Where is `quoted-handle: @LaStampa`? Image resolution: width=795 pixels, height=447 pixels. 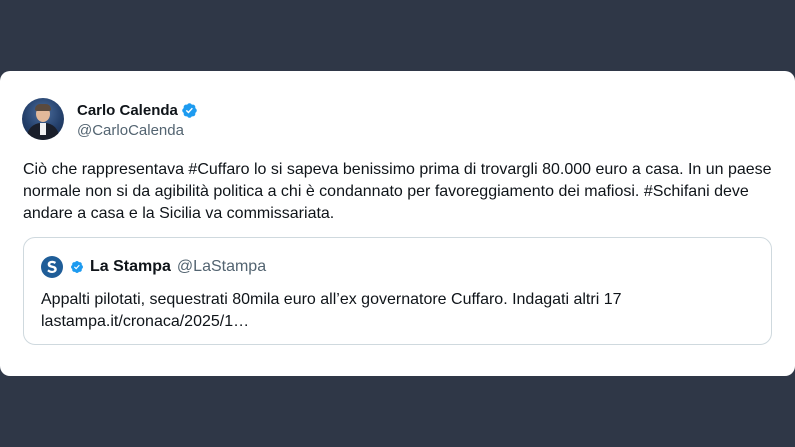 quoted-handle: @LaStampa is located at coordinates (221, 267).